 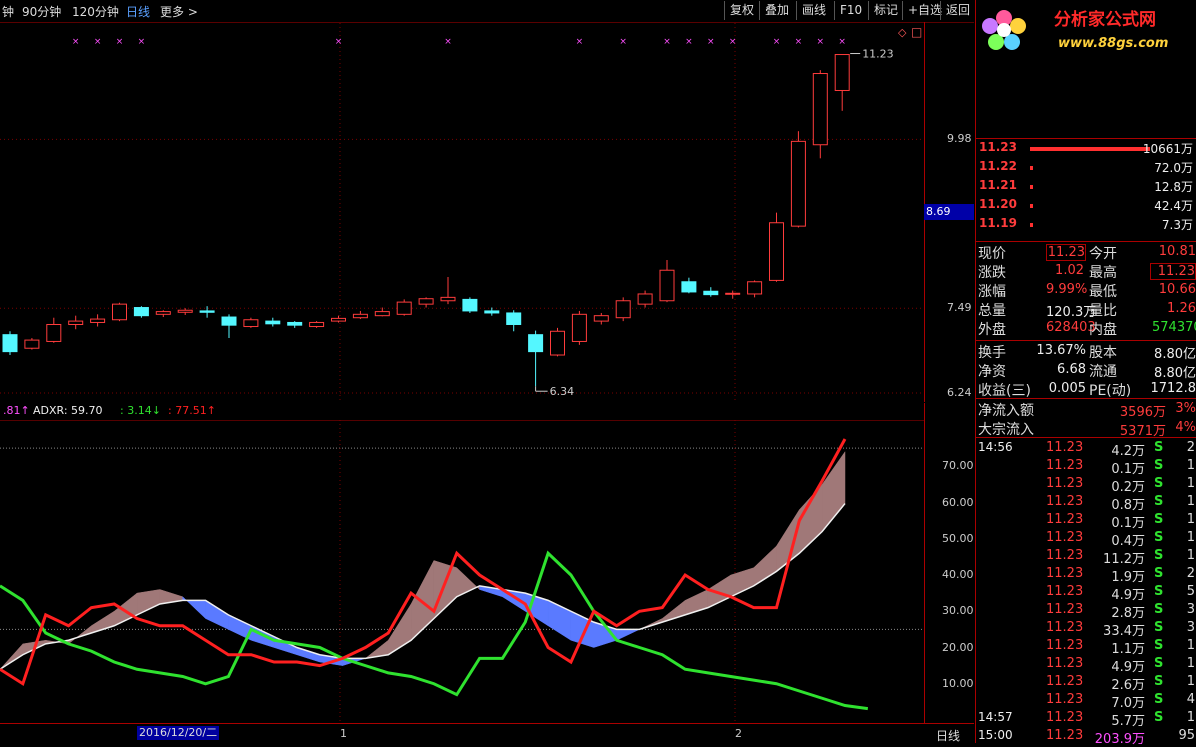 What do you see at coordinates (1086, 701) in the screenshot?
I see `tick-row: 11.23 7.0万 S 4` at bounding box center [1086, 701].